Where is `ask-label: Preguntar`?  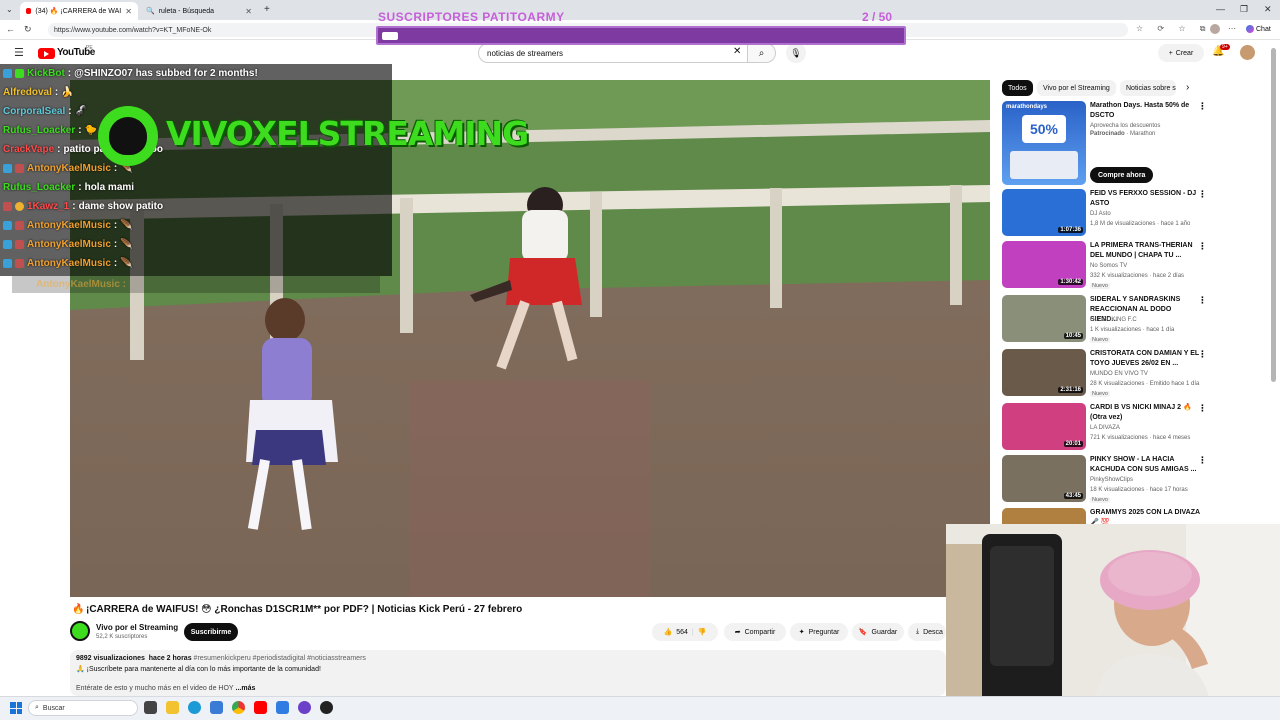 ask-label: Preguntar is located at coordinates (824, 632).